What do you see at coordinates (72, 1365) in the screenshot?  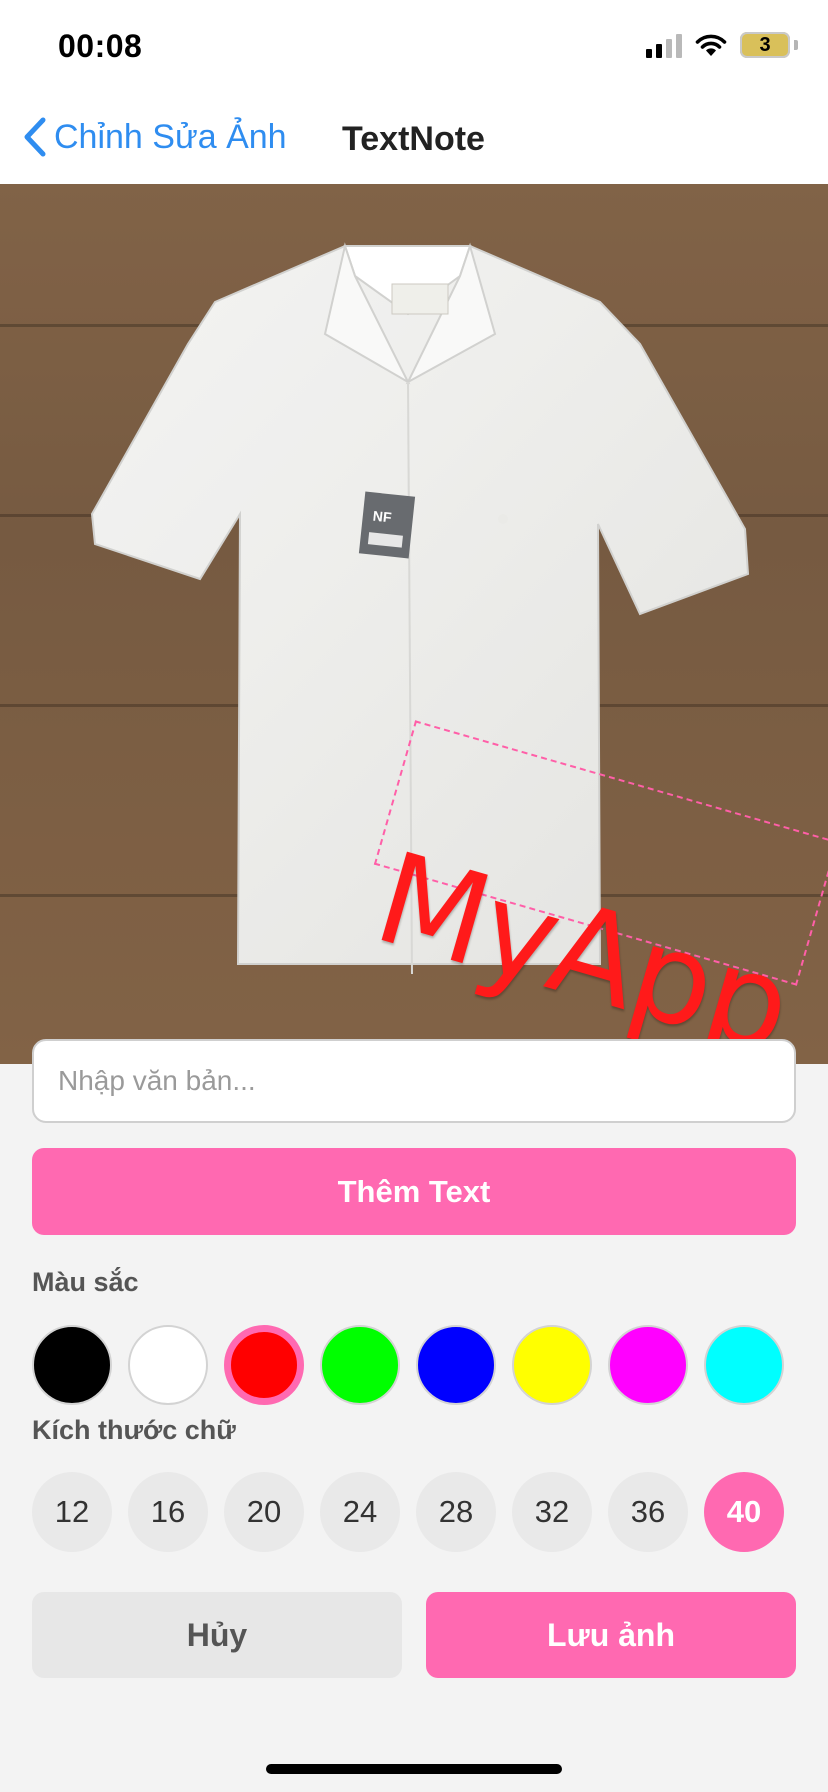 I see `color-swatch-black` at bounding box center [72, 1365].